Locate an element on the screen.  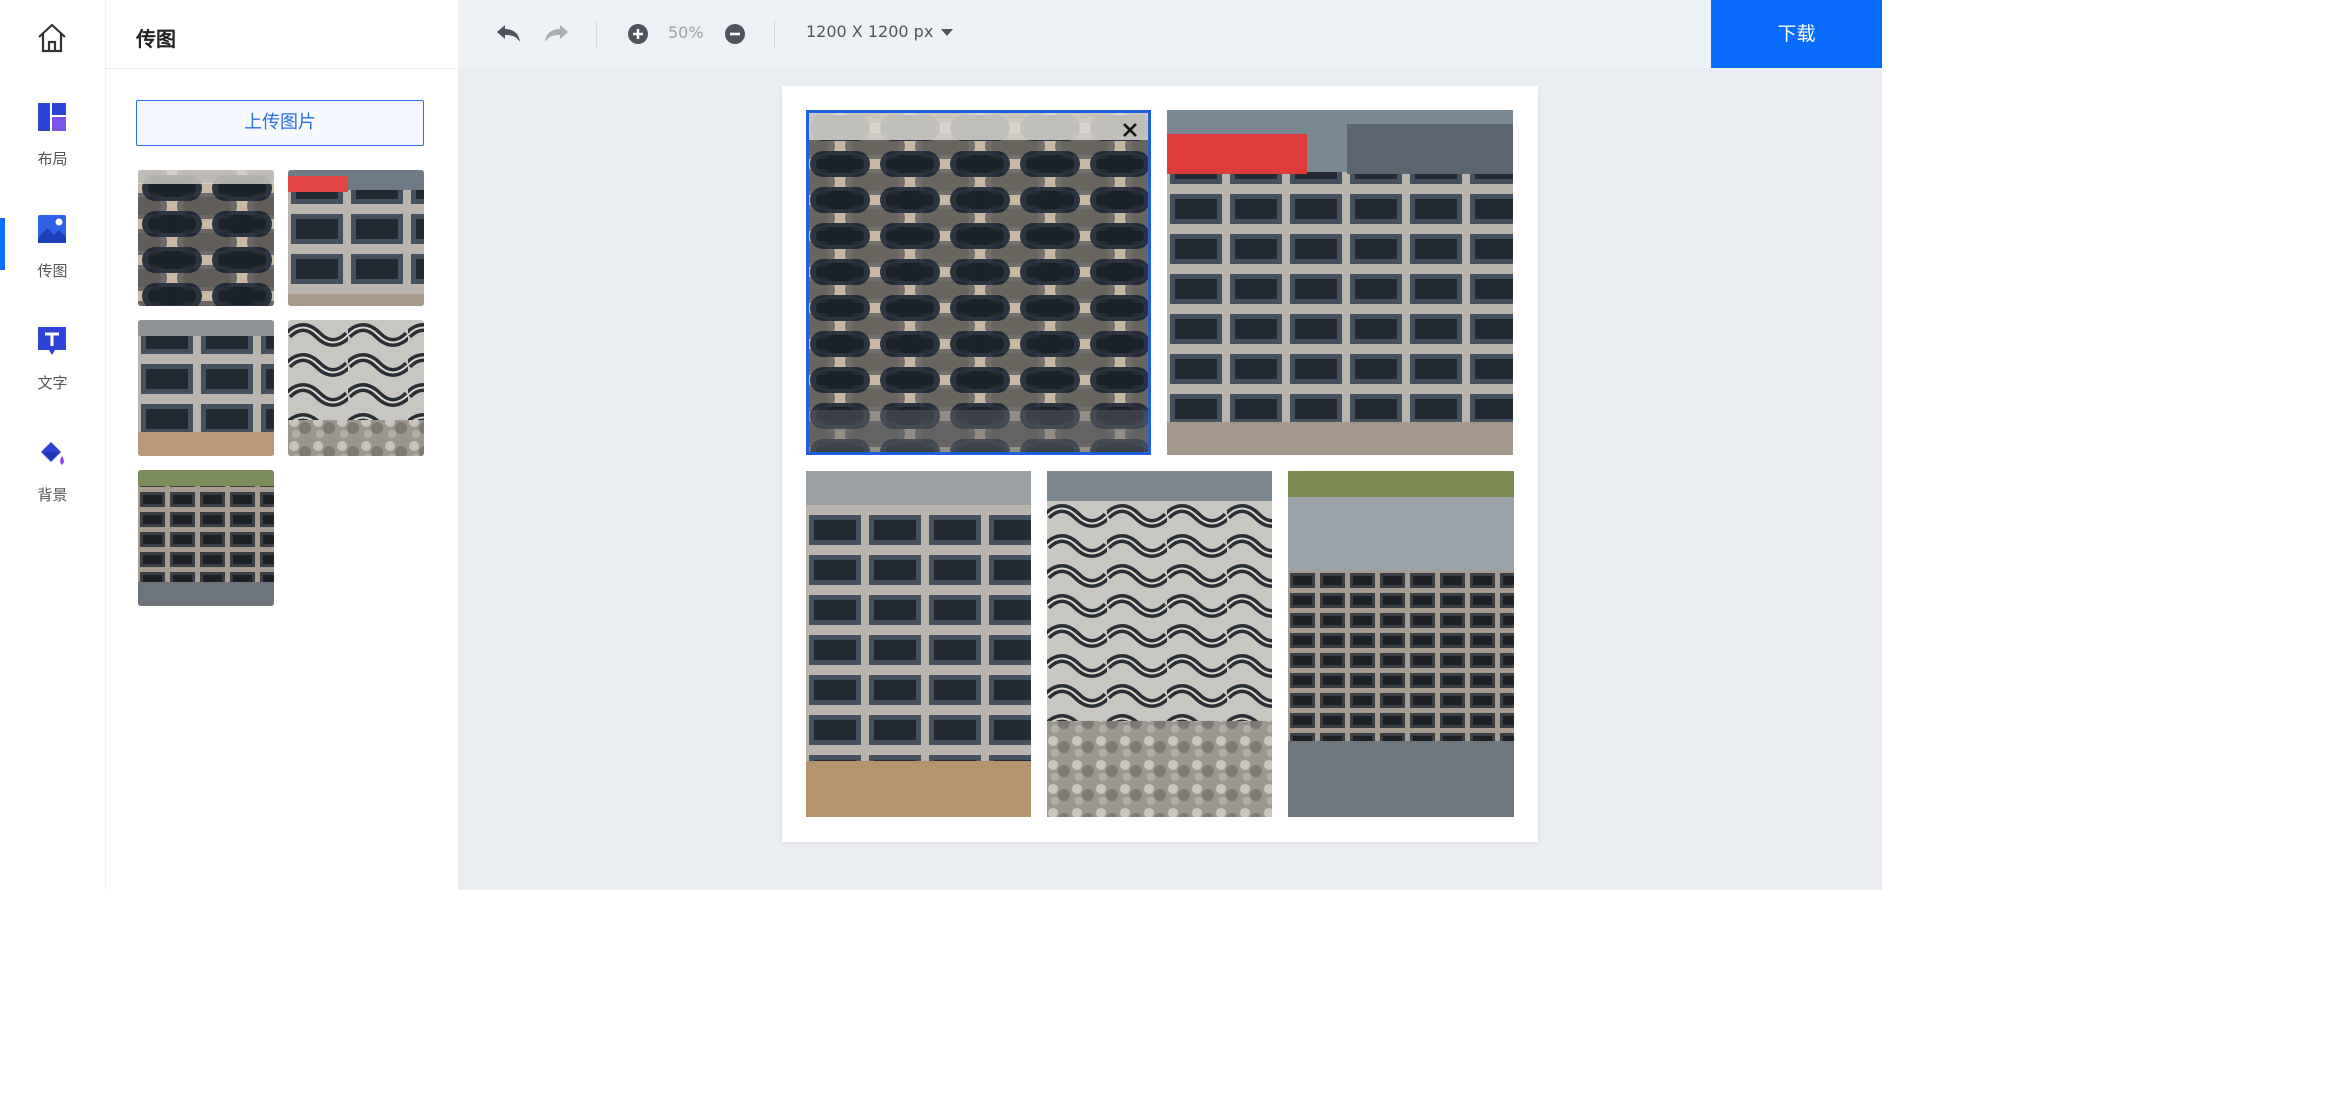
zoom-in-icon is located at coordinates (638, 34).